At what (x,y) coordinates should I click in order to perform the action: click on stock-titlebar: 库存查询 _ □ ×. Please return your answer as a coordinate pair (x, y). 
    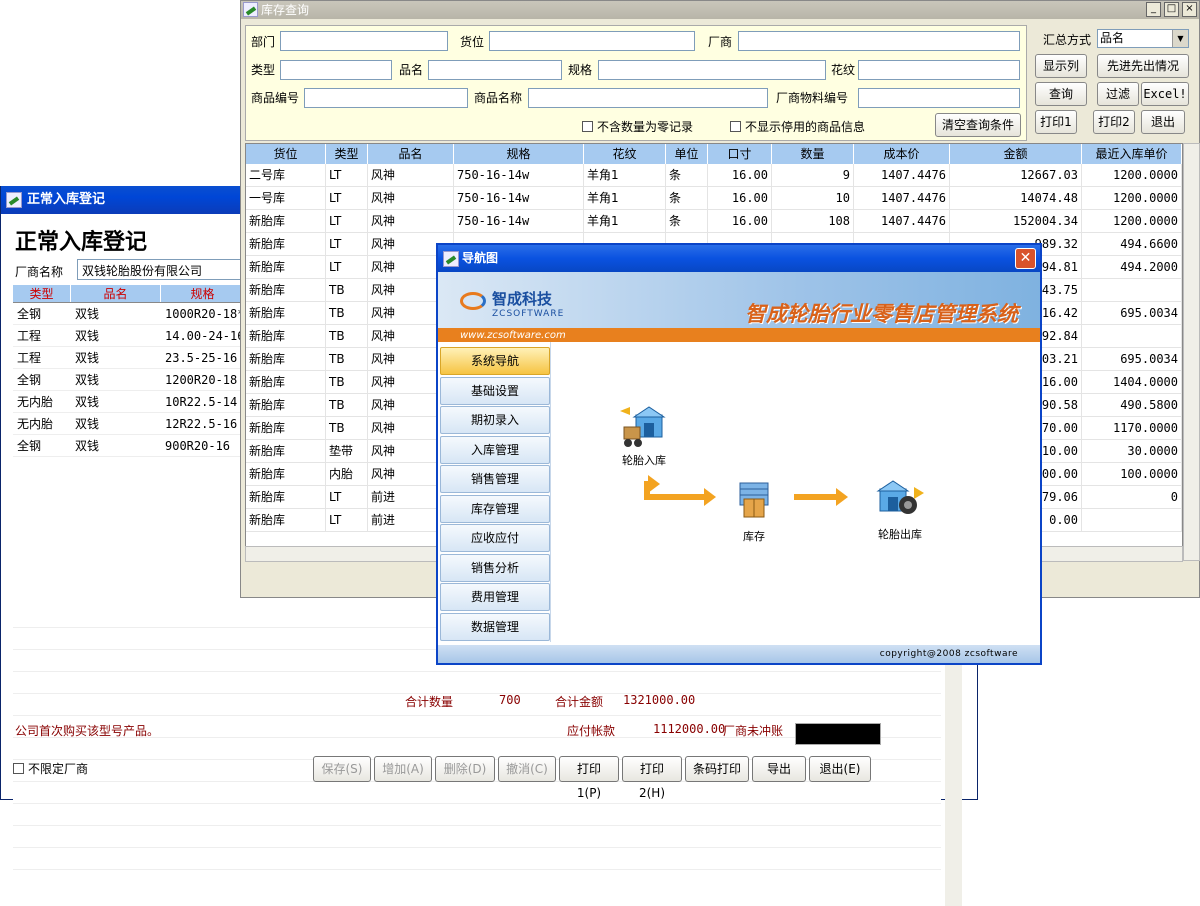
    Looking at the image, I should click on (720, 10).